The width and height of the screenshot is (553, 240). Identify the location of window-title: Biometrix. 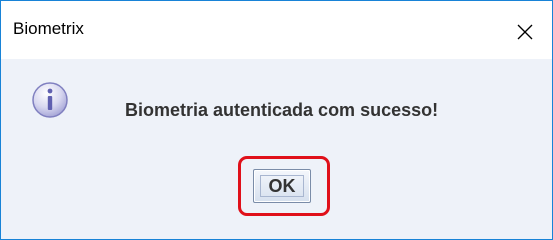
(48, 28).